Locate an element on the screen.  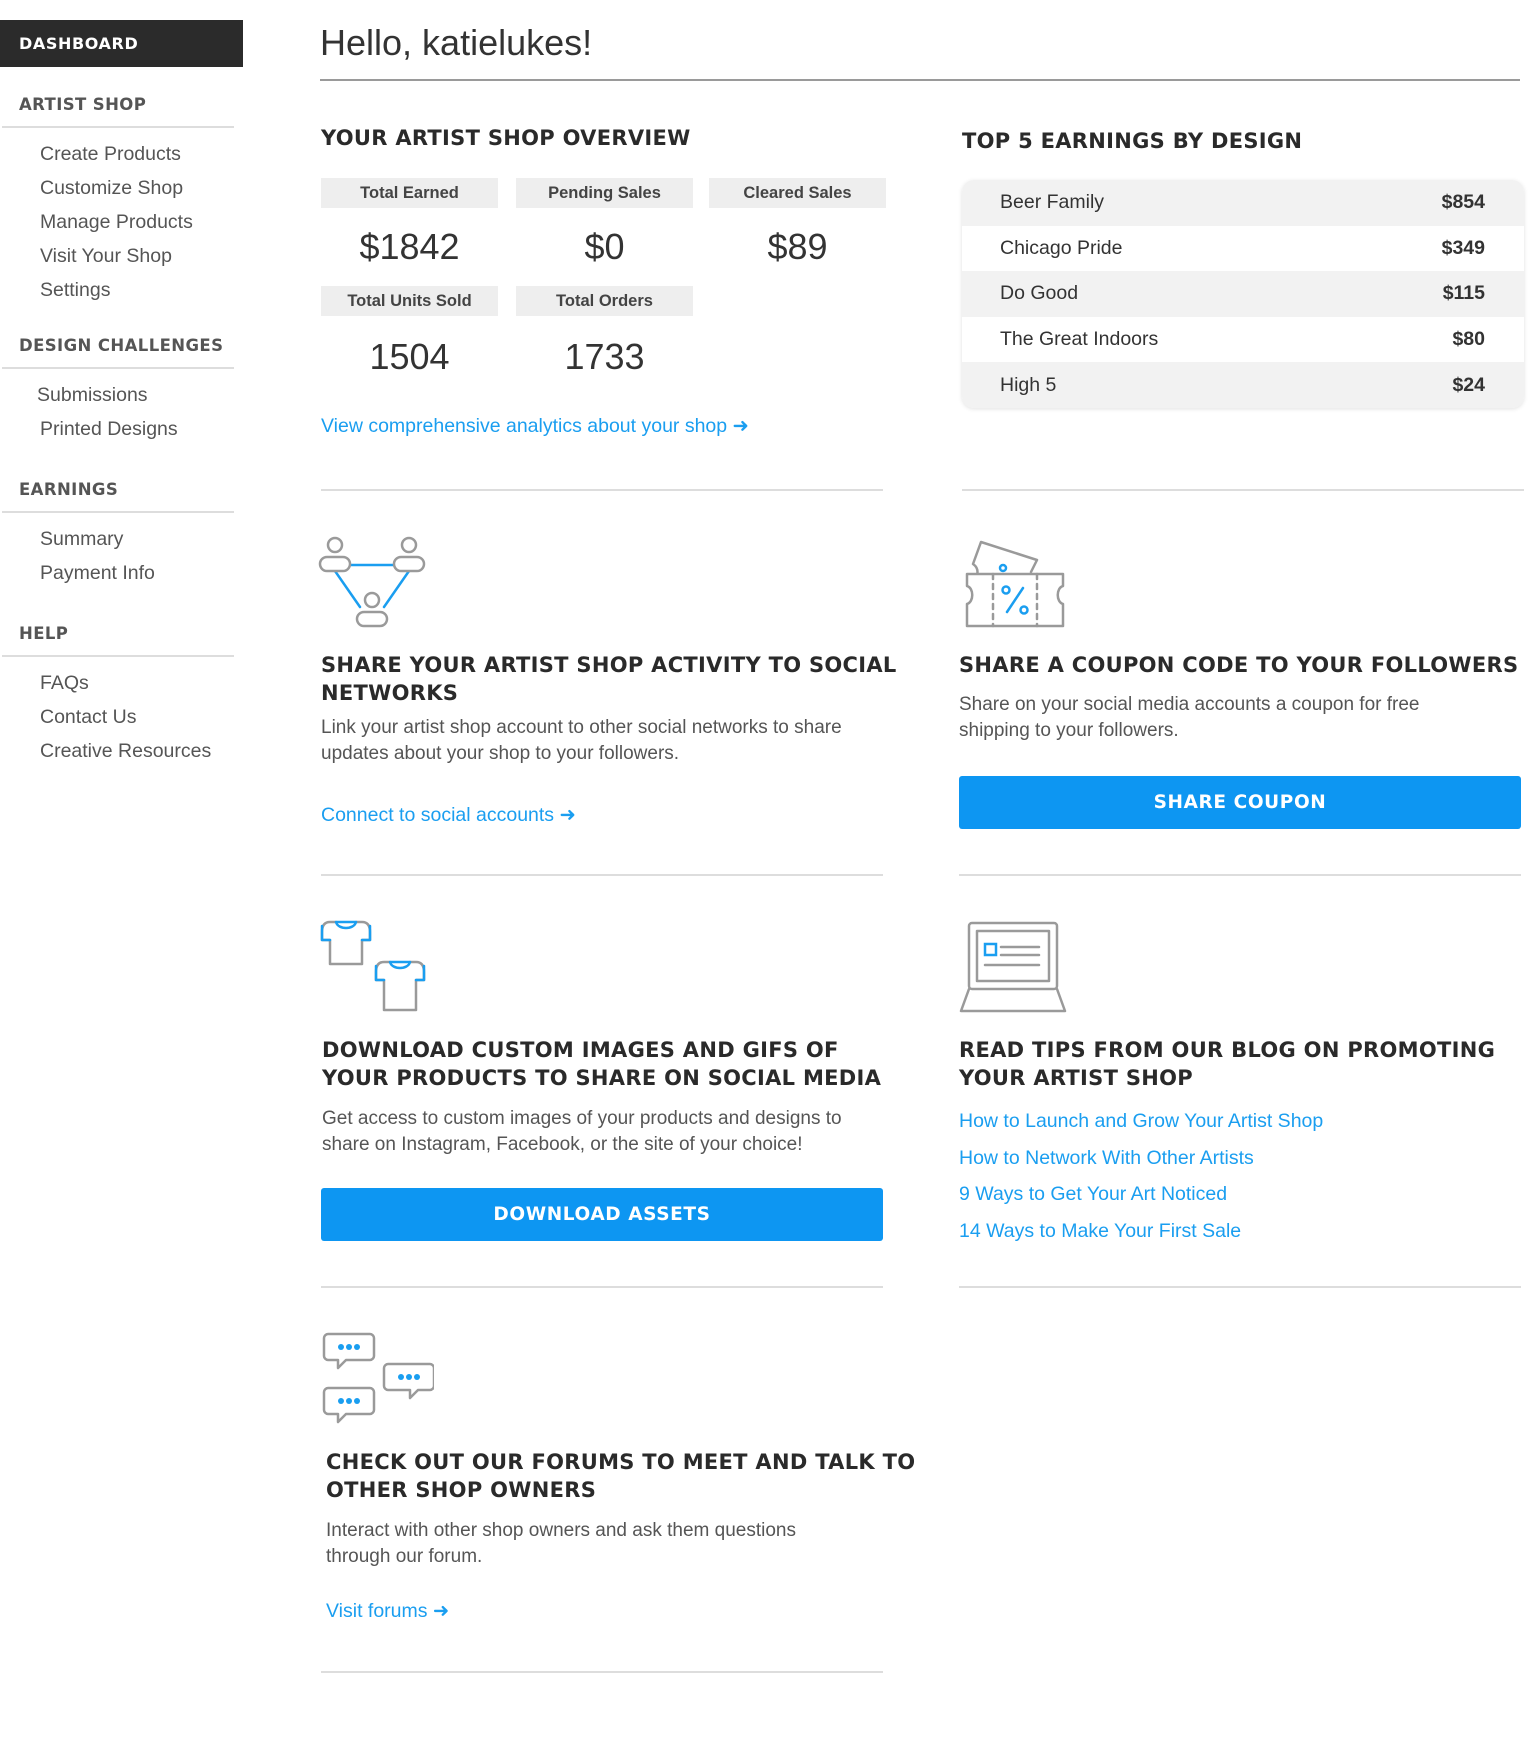
assets-title-line: YOUR PRODUCTS TO SHARE ON SOCIAL MEDIA is located at coordinates (602, 1078).